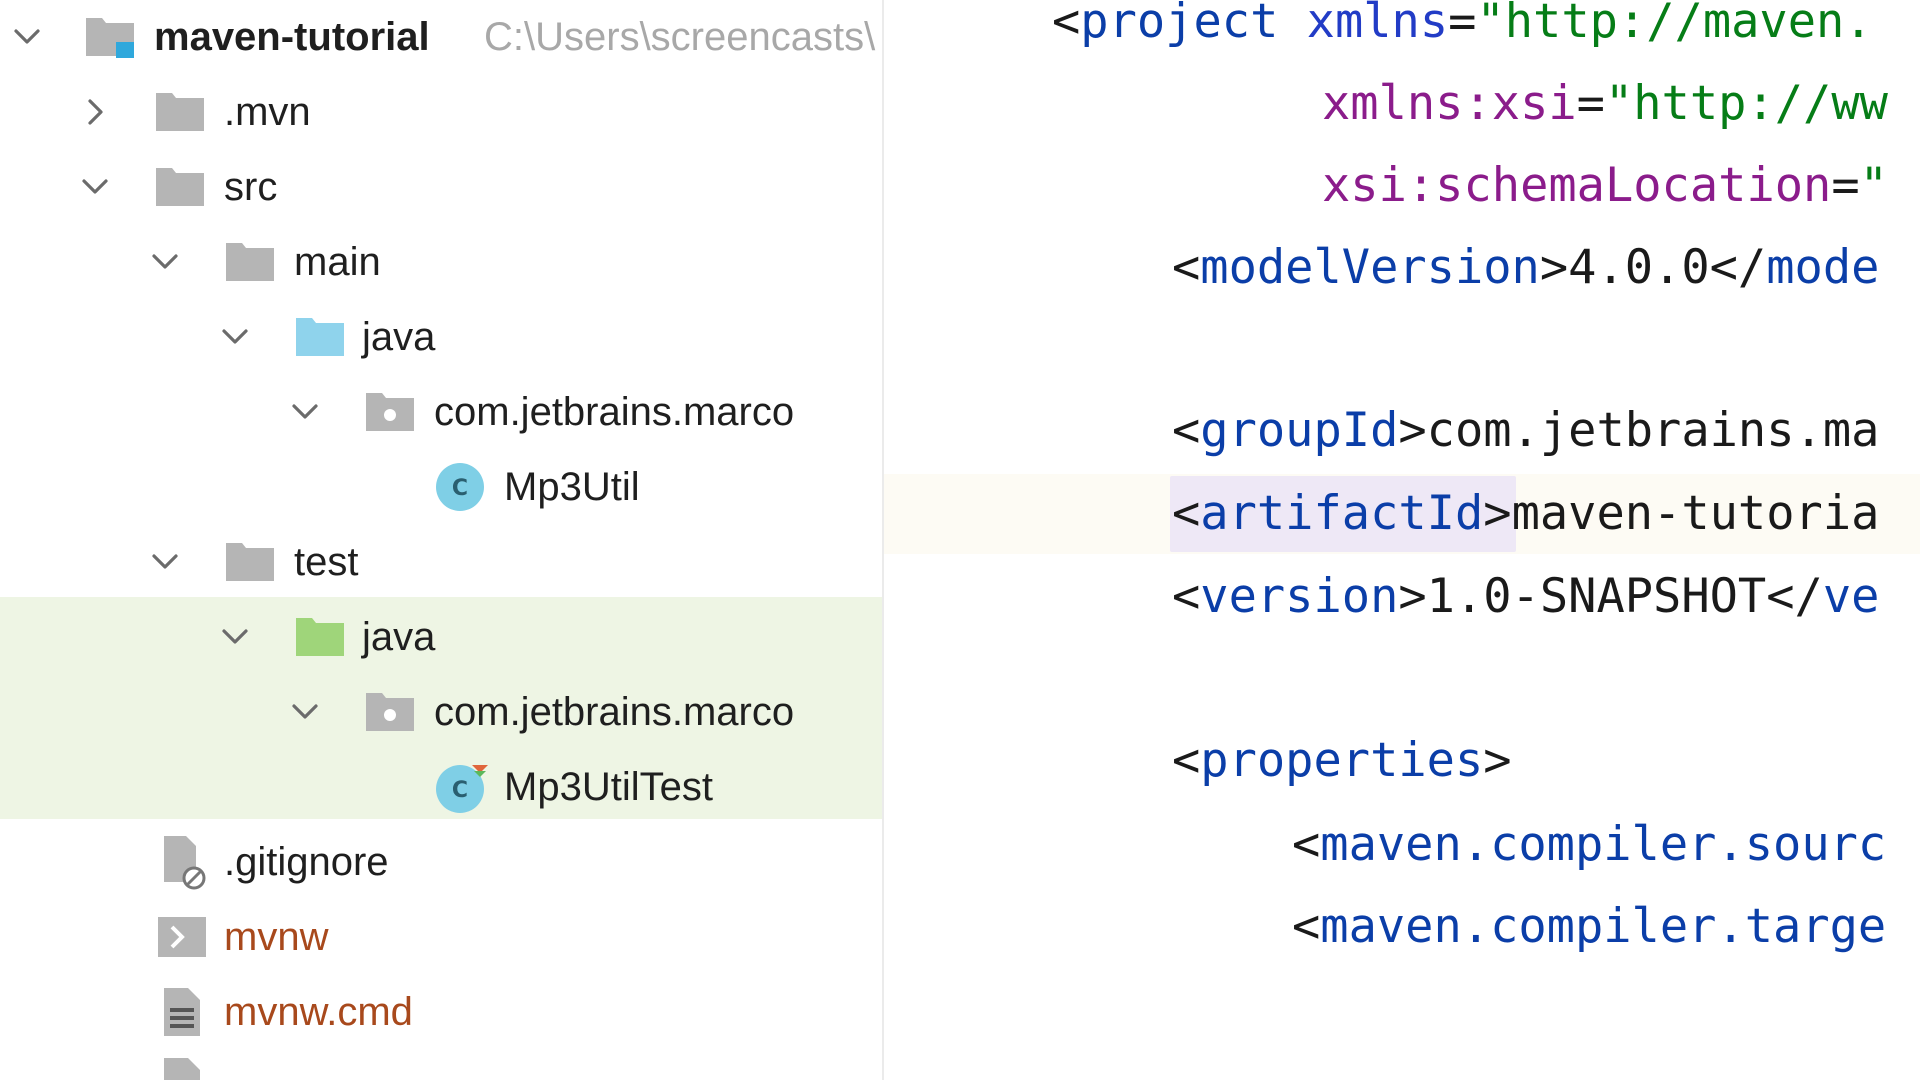  I want to click on tree-row-root: maven-tutorial C:\Users\screencasts\, so click(441, 37).